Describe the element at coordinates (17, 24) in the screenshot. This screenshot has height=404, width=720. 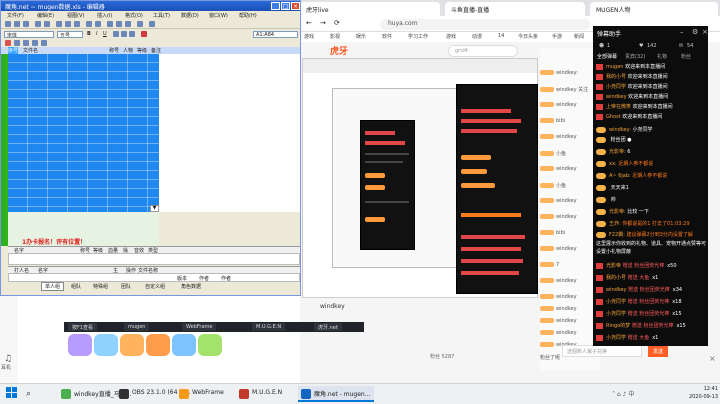
I see `open-icon` at that location.